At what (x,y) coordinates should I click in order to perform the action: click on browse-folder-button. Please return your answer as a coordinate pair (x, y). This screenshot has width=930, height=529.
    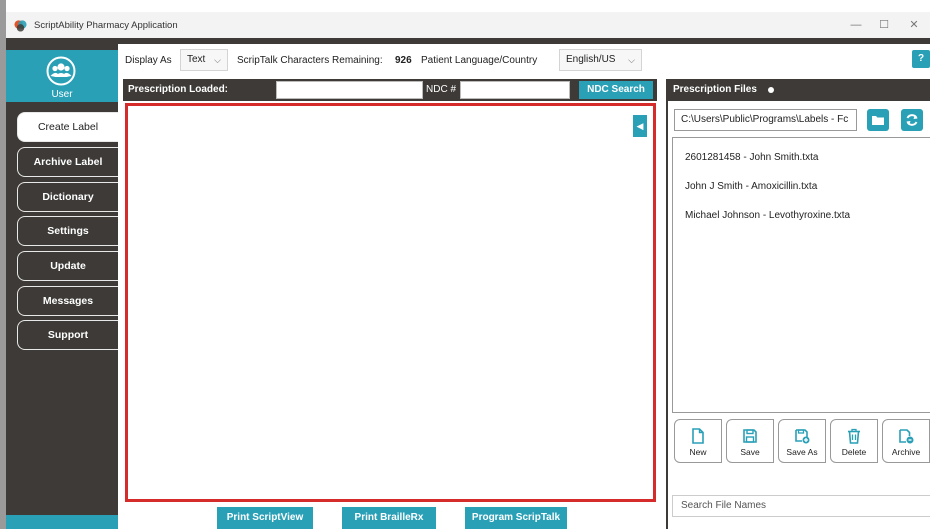
    Looking at the image, I should click on (878, 120).